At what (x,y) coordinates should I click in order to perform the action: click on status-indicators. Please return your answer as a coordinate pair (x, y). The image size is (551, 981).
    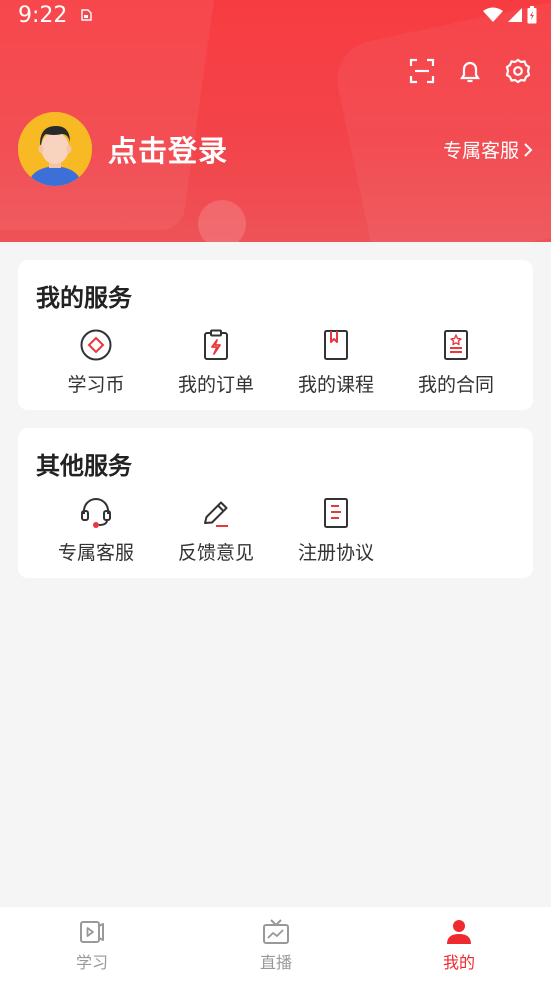
    Looking at the image, I should click on (510, 15).